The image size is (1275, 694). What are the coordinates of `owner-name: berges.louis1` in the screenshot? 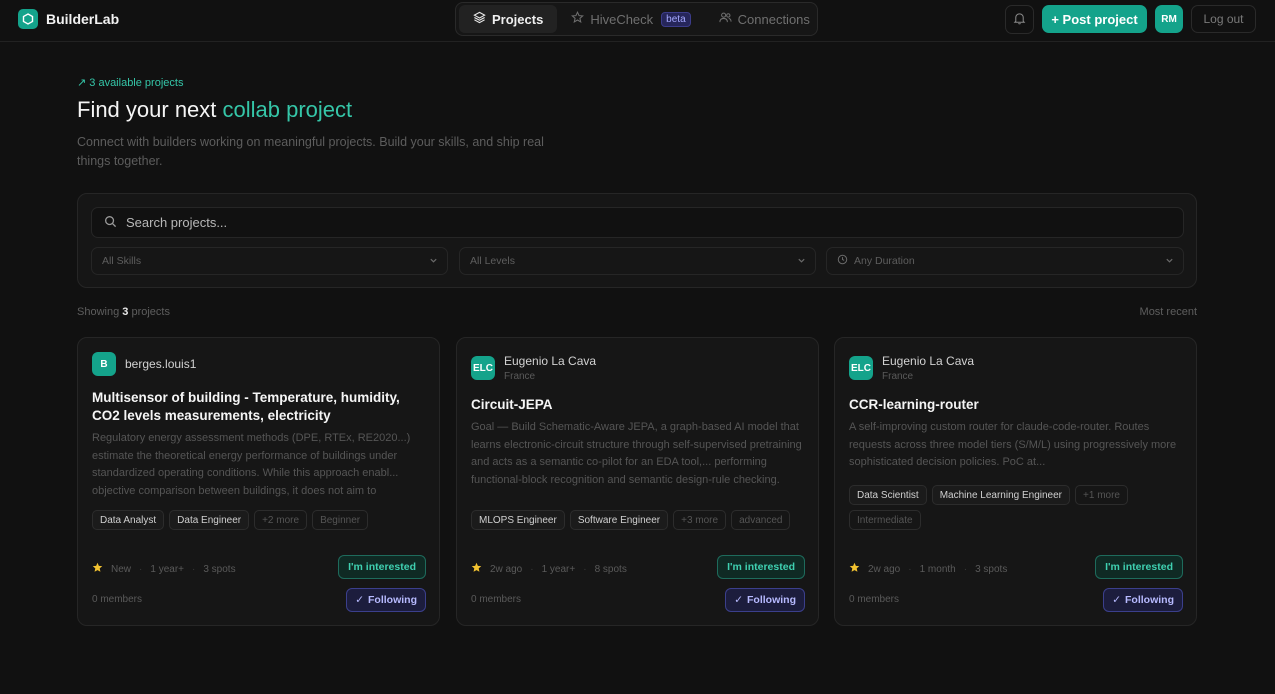 It's located at (161, 364).